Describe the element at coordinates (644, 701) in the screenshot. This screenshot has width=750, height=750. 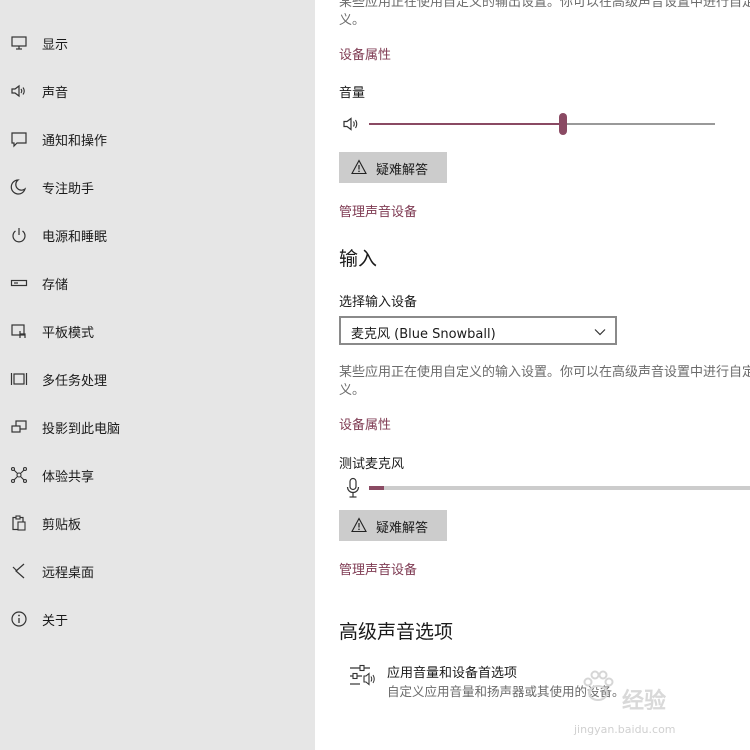
I see `watermark-text: 经验` at that location.